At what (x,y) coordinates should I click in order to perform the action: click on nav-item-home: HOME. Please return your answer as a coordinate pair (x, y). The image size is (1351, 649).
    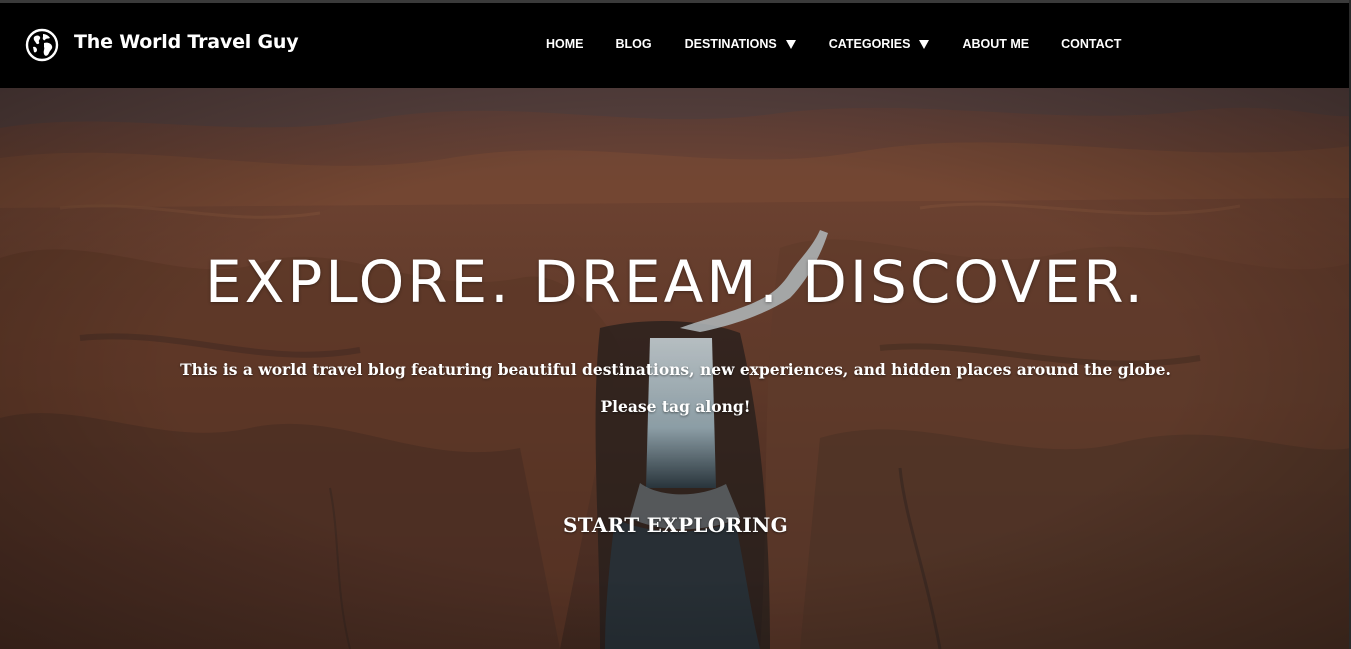
    Looking at the image, I should click on (565, 44).